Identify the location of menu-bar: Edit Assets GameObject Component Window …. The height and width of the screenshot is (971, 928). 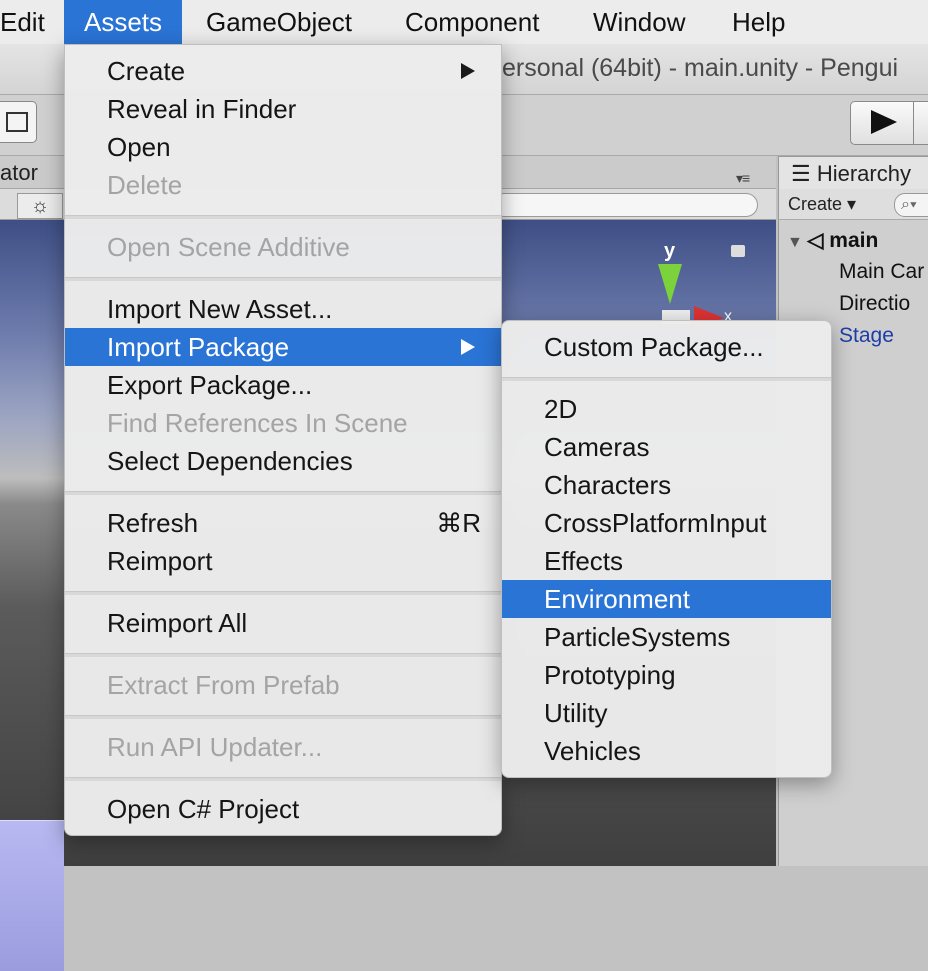
(464, 22).